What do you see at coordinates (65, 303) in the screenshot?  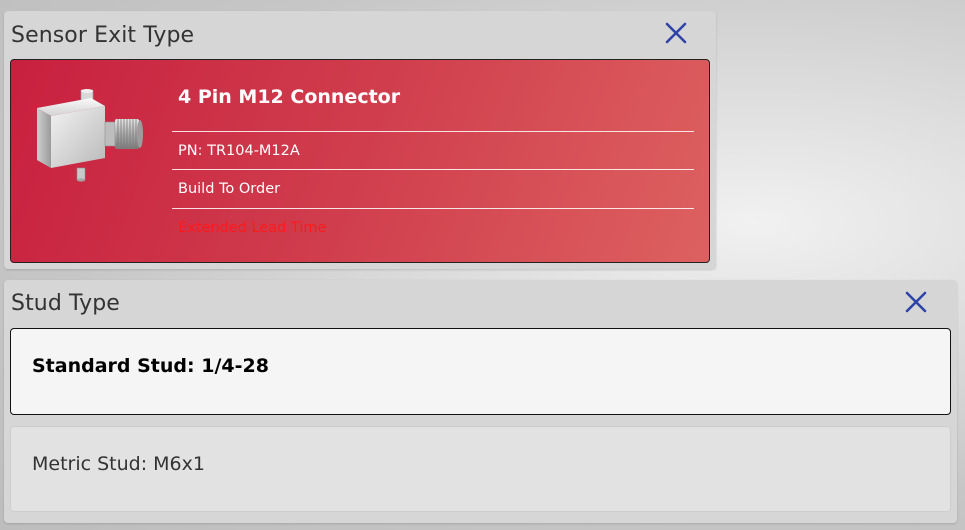 I see `panel-title: Stud Type` at bounding box center [65, 303].